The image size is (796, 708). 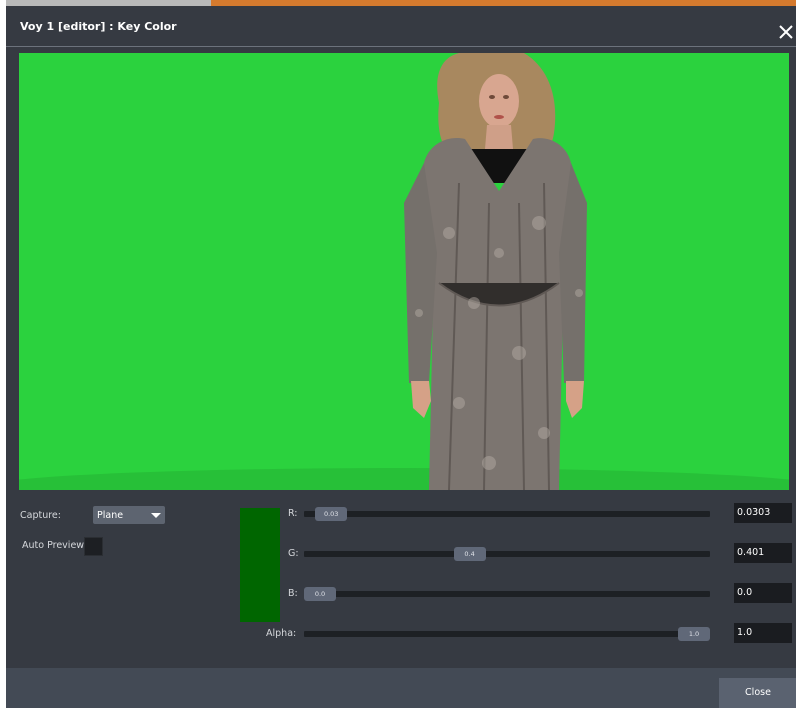 What do you see at coordinates (786, 32) in the screenshot?
I see `close-icon` at bounding box center [786, 32].